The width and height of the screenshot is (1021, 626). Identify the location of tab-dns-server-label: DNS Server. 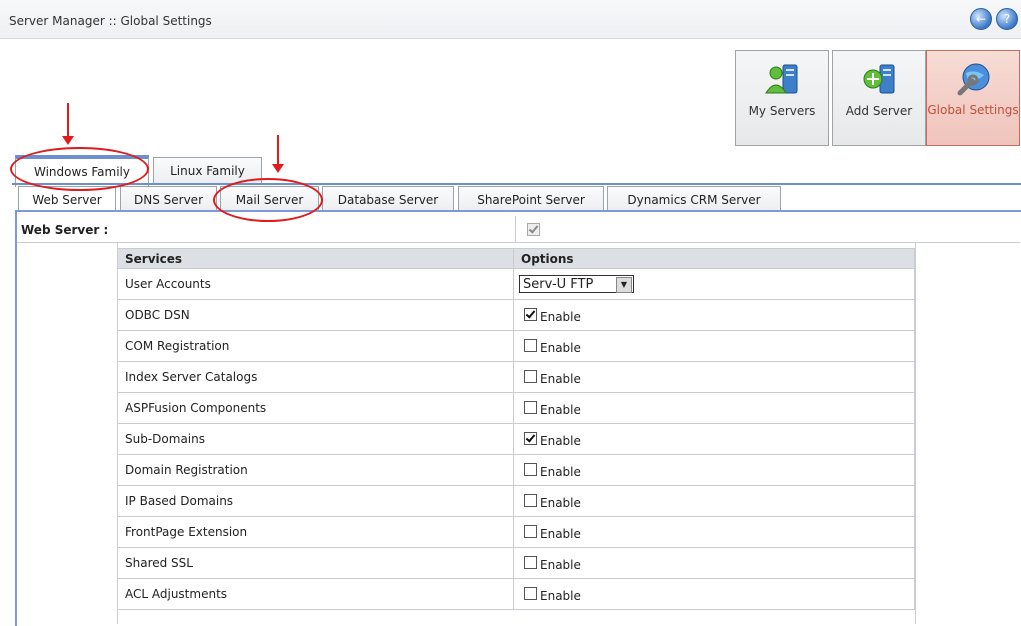
(168, 200).